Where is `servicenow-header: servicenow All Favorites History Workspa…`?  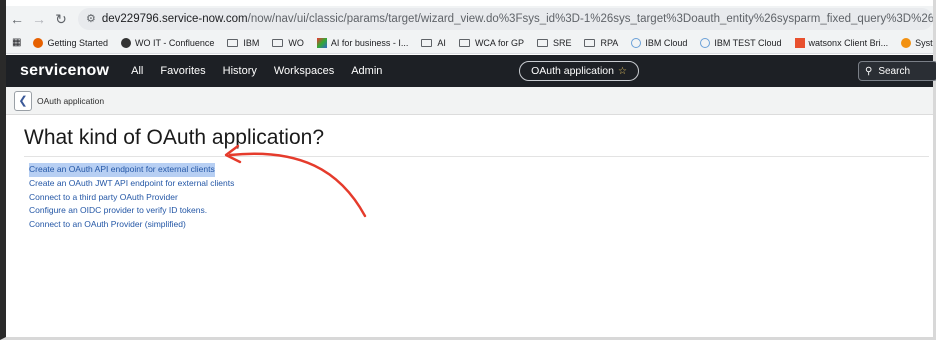
servicenow-header: servicenow All Favorites History Workspa… is located at coordinates (471, 71).